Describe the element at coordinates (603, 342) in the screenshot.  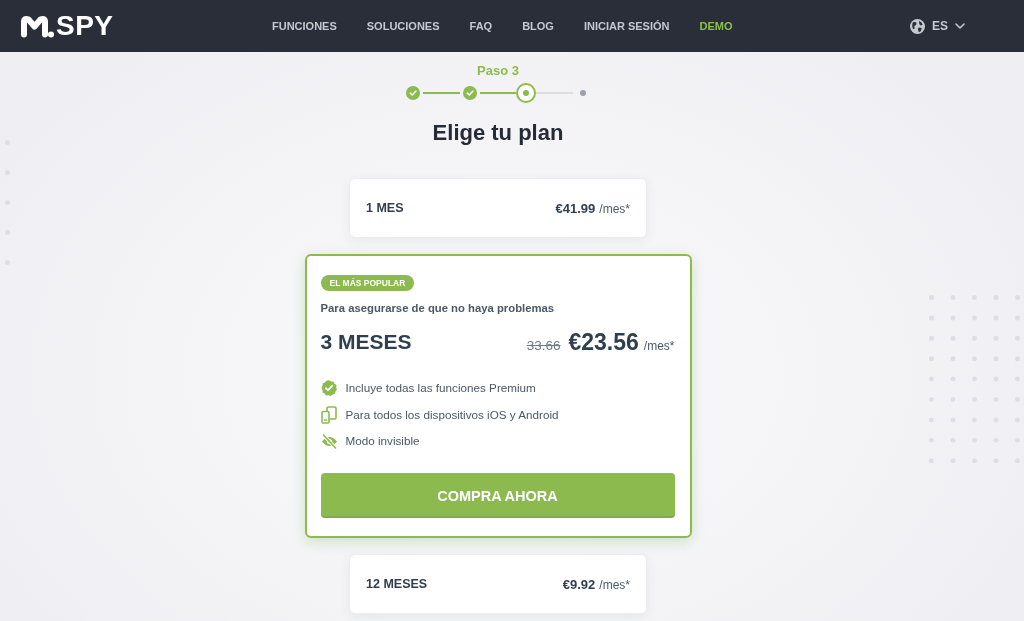
I see `plan-price: €23.56` at that location.